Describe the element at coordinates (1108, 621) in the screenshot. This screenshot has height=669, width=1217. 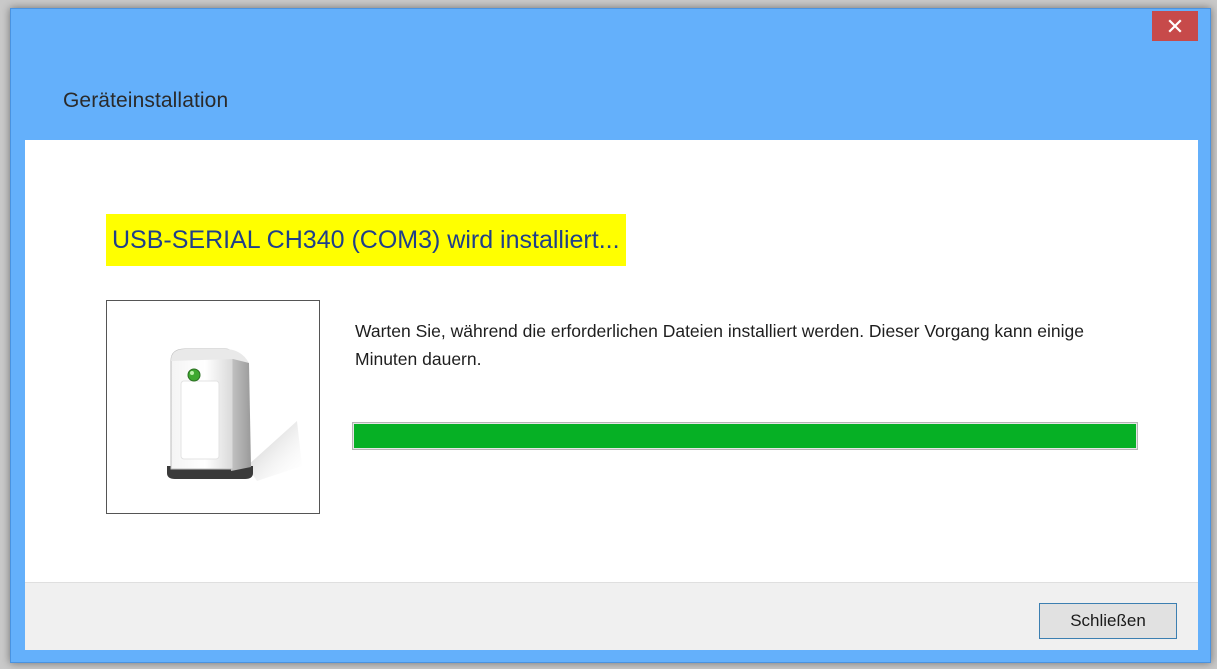
I see `close-button: Schließen` at that location.